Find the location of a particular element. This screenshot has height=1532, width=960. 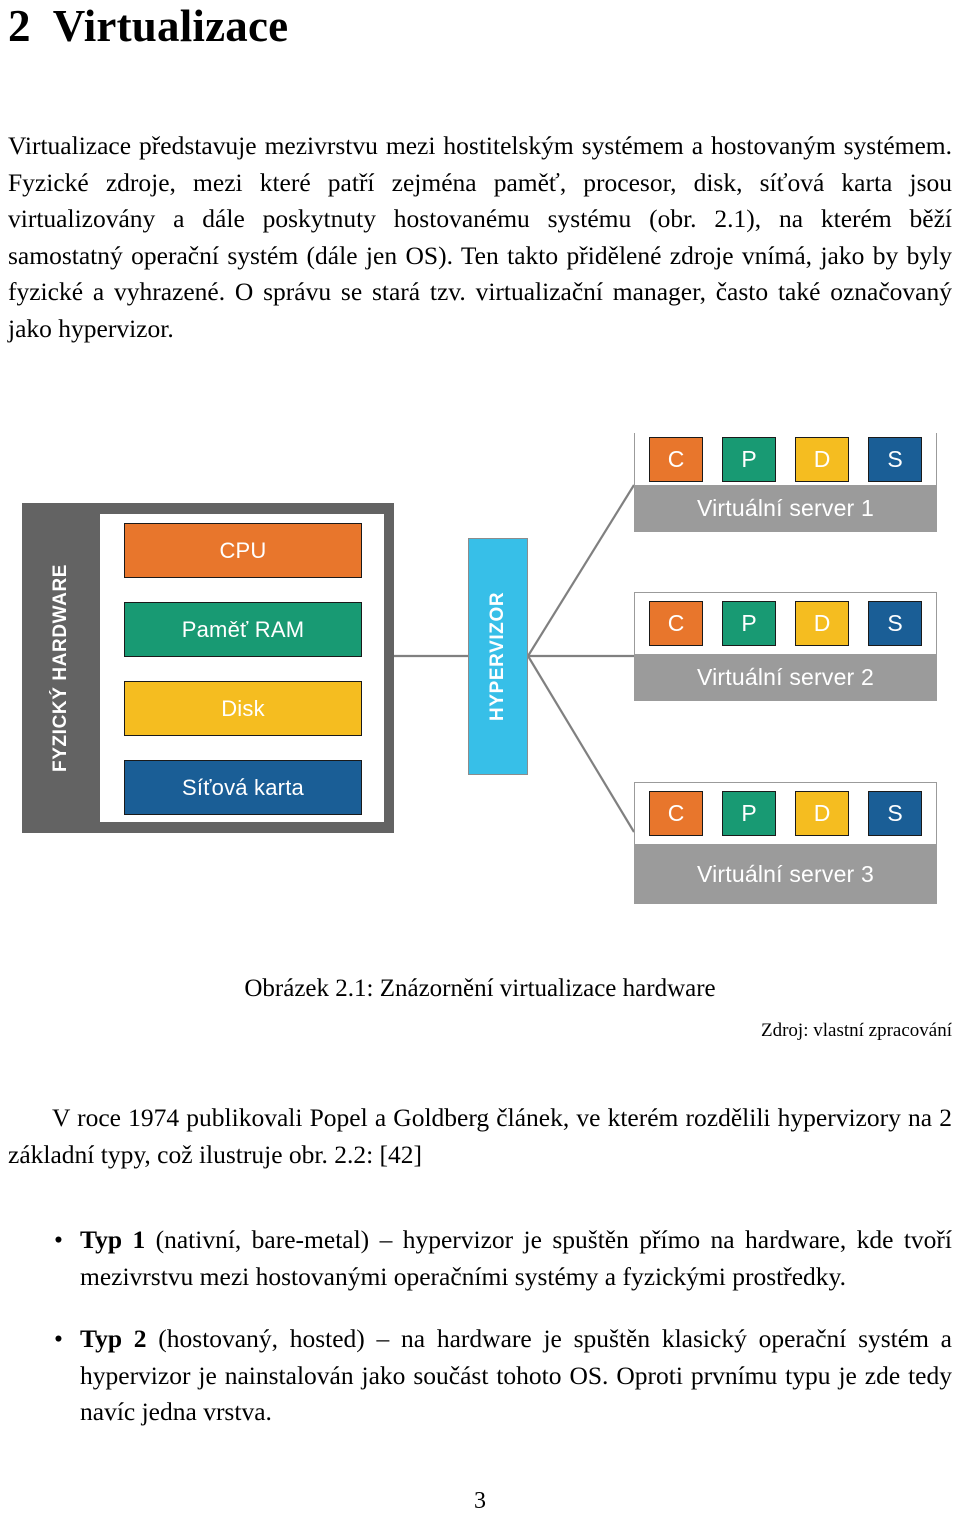

physical-hardware-label: FYZICKÝ HARDWARE is located at coordinates (60, 668).